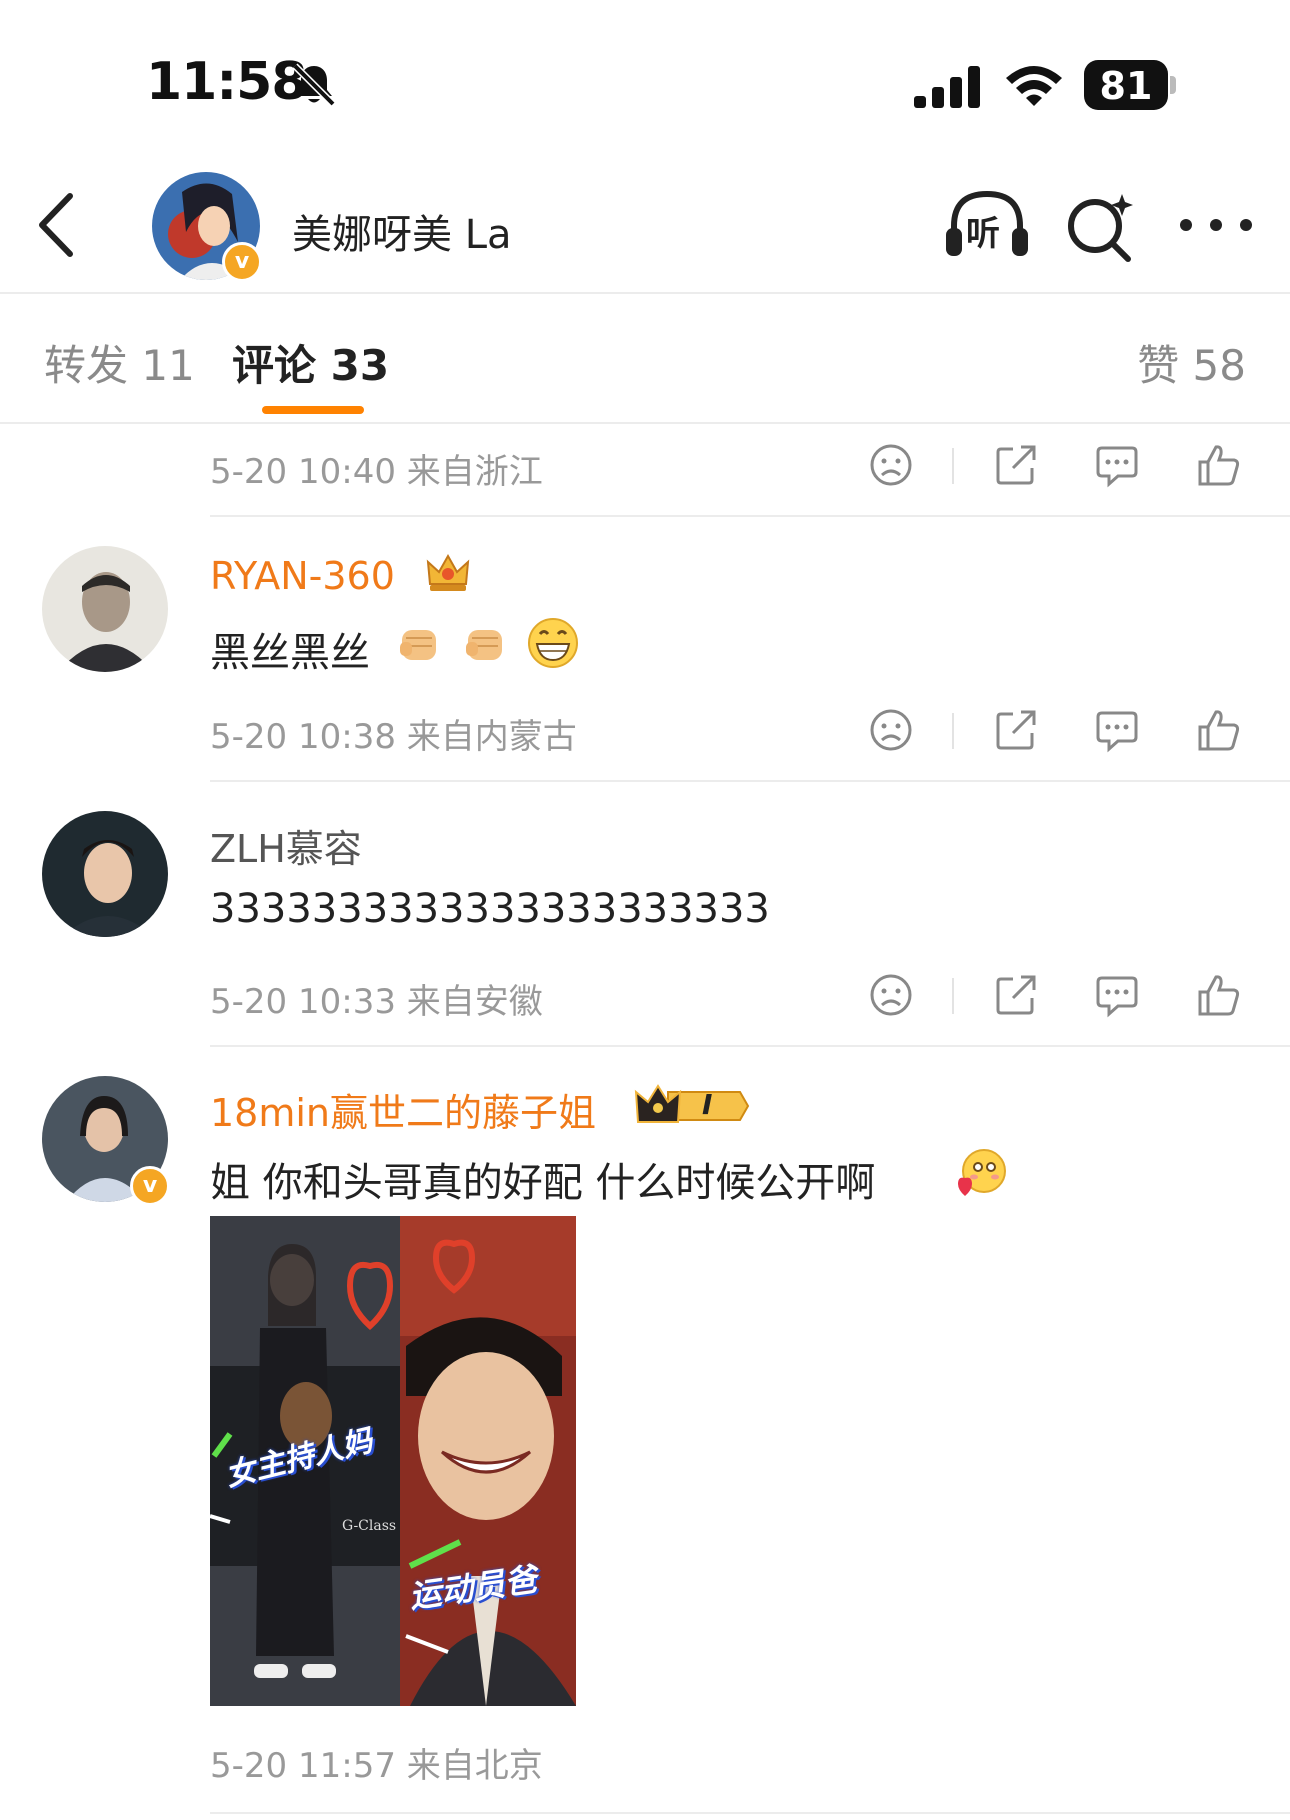  What do you see at coordinates (707, 1104) in the screenshot?
I see `vip-level-text: I` at bounding box center [707, 1104].